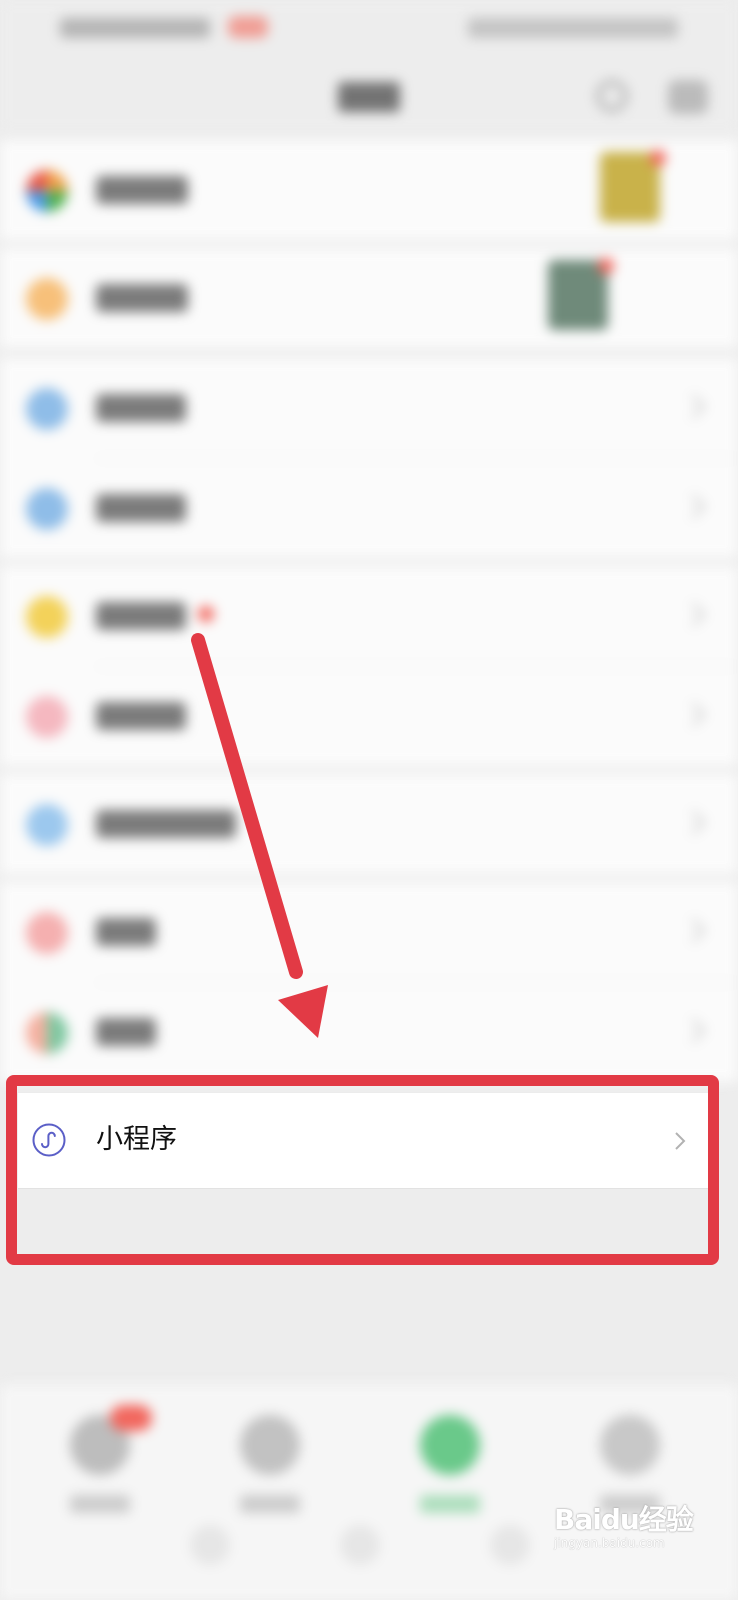  What do you see at coordinates (259, 835) in the screenshot?
I see `annotation-arrow` at bounding box center [259, 835].